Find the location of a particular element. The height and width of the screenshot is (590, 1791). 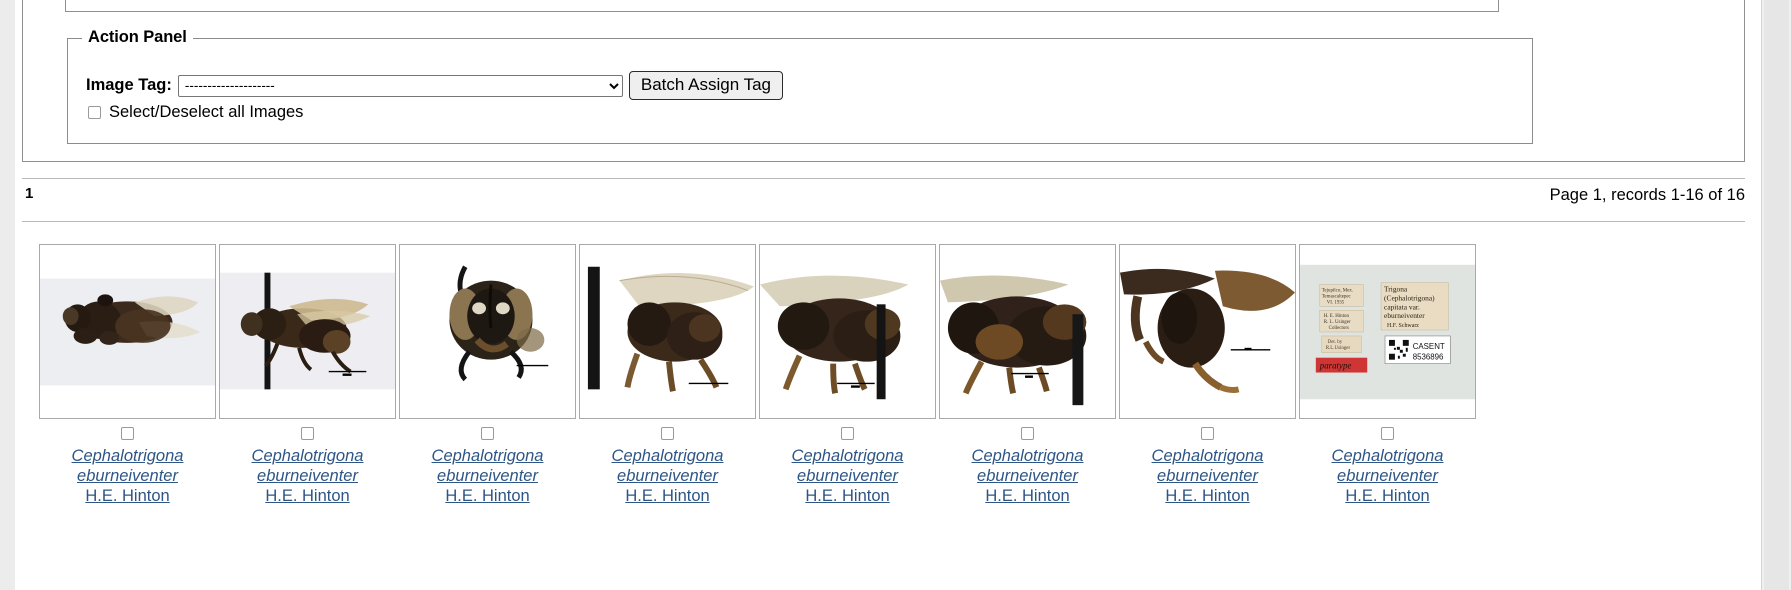

svg-text: Tejupilco, Mex. is located at coordinates (1337, 290).